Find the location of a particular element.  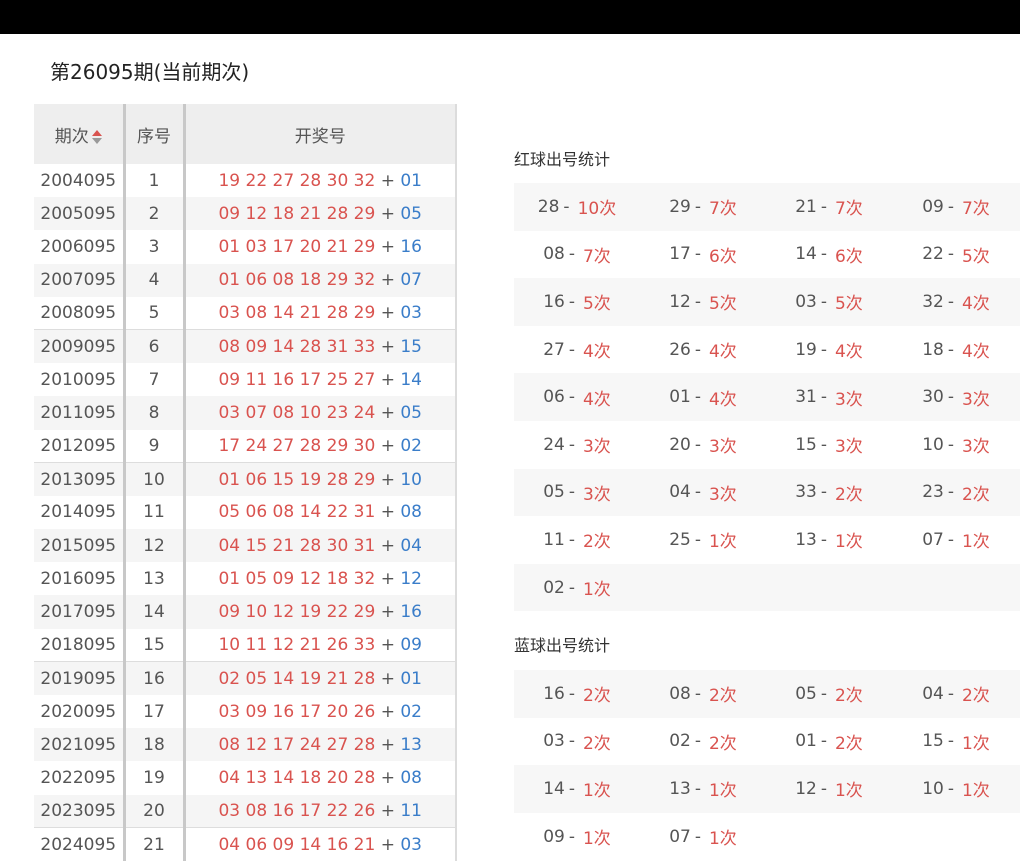

ball-number: 16 is located at coordinates (554, 693).